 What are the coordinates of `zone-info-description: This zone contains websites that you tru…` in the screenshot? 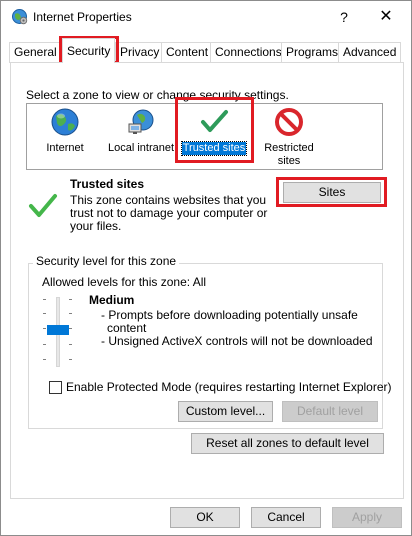 It's located at (168, 213).